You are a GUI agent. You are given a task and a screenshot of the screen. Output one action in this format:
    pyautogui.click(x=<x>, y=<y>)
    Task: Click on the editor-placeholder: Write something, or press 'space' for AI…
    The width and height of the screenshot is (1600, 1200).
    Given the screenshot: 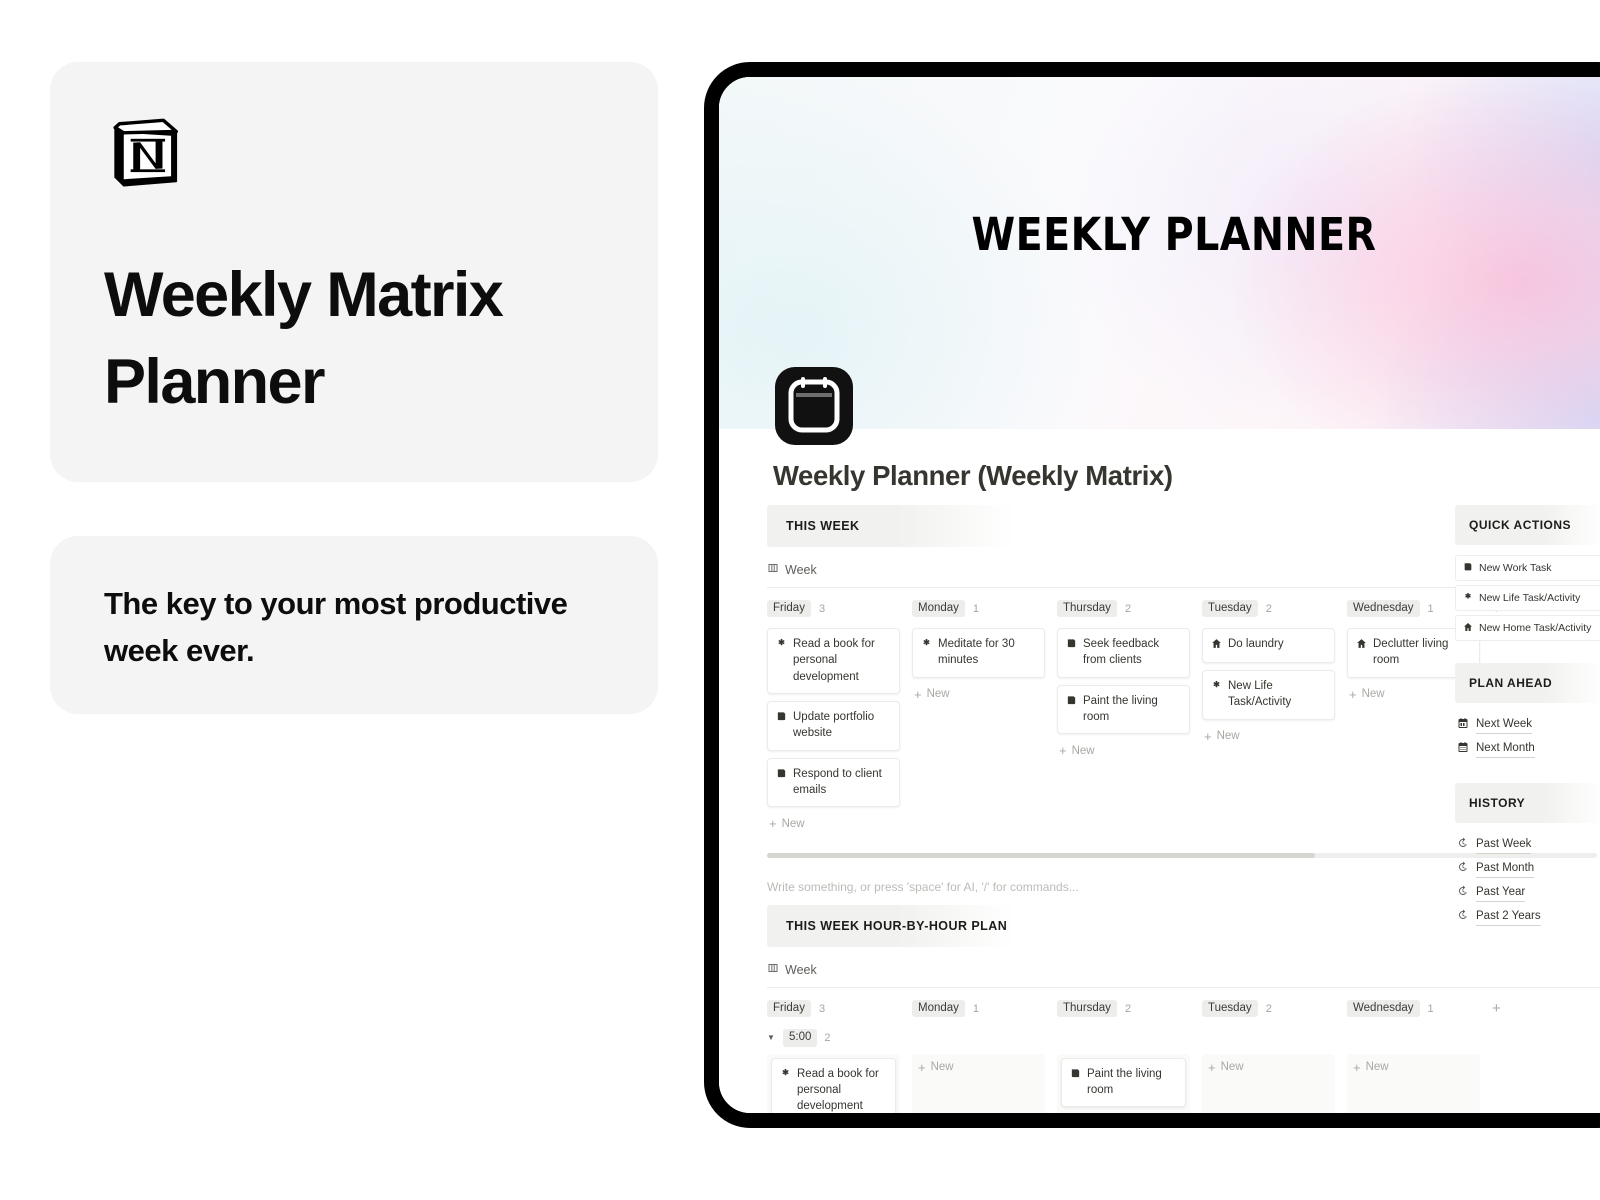 What is the action you would take?
    pyautogui.click(x=923, y=887)
    